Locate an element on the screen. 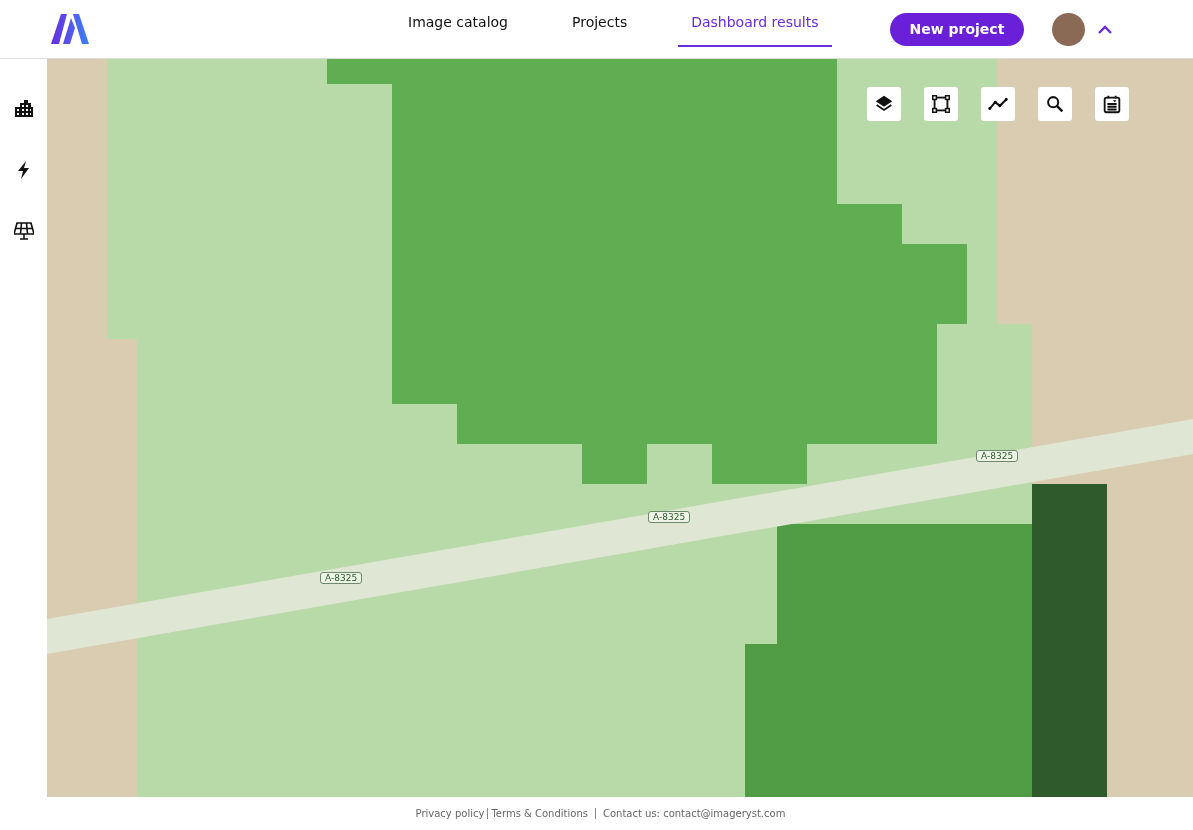 This screenshot has width=1193, height=830. square-selection-icon is located at coordinates (941, 104).